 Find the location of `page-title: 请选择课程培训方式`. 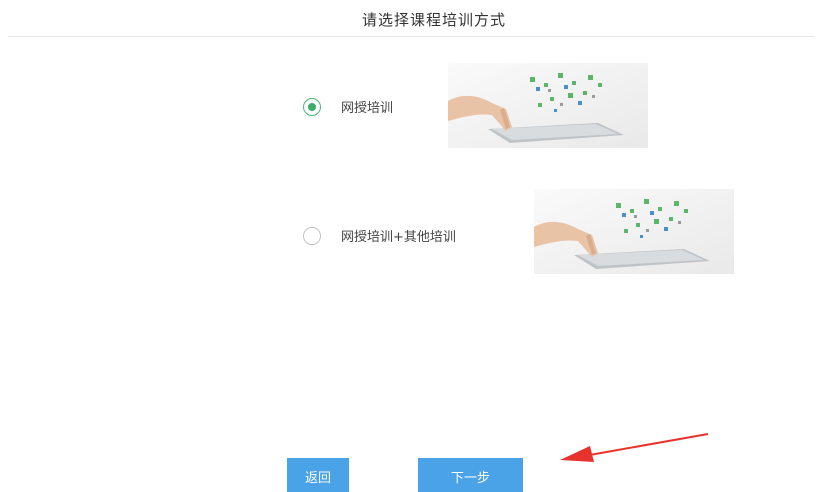

page-title: 请选择课程培训方式 is located at coordinates (433, 20).